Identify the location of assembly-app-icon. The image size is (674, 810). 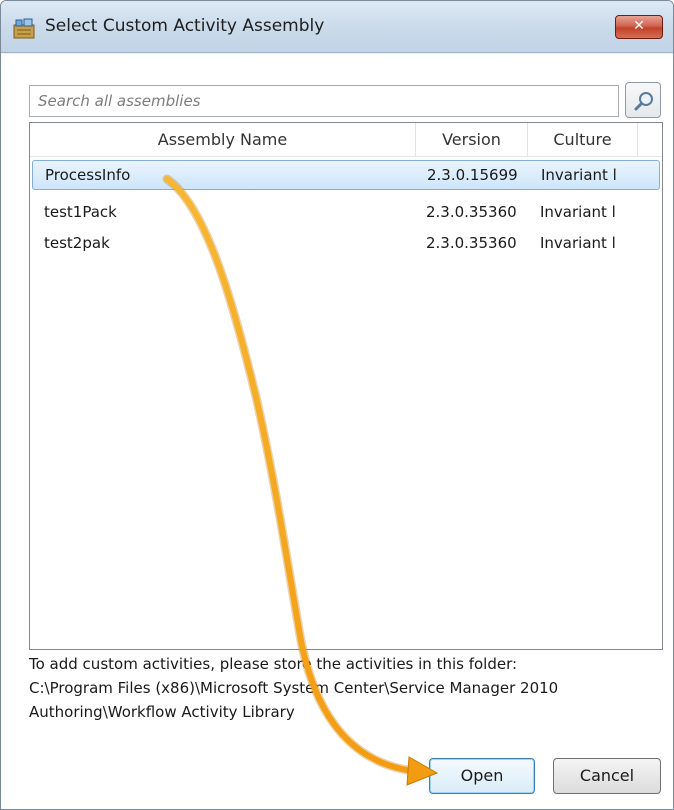
(24, 28).